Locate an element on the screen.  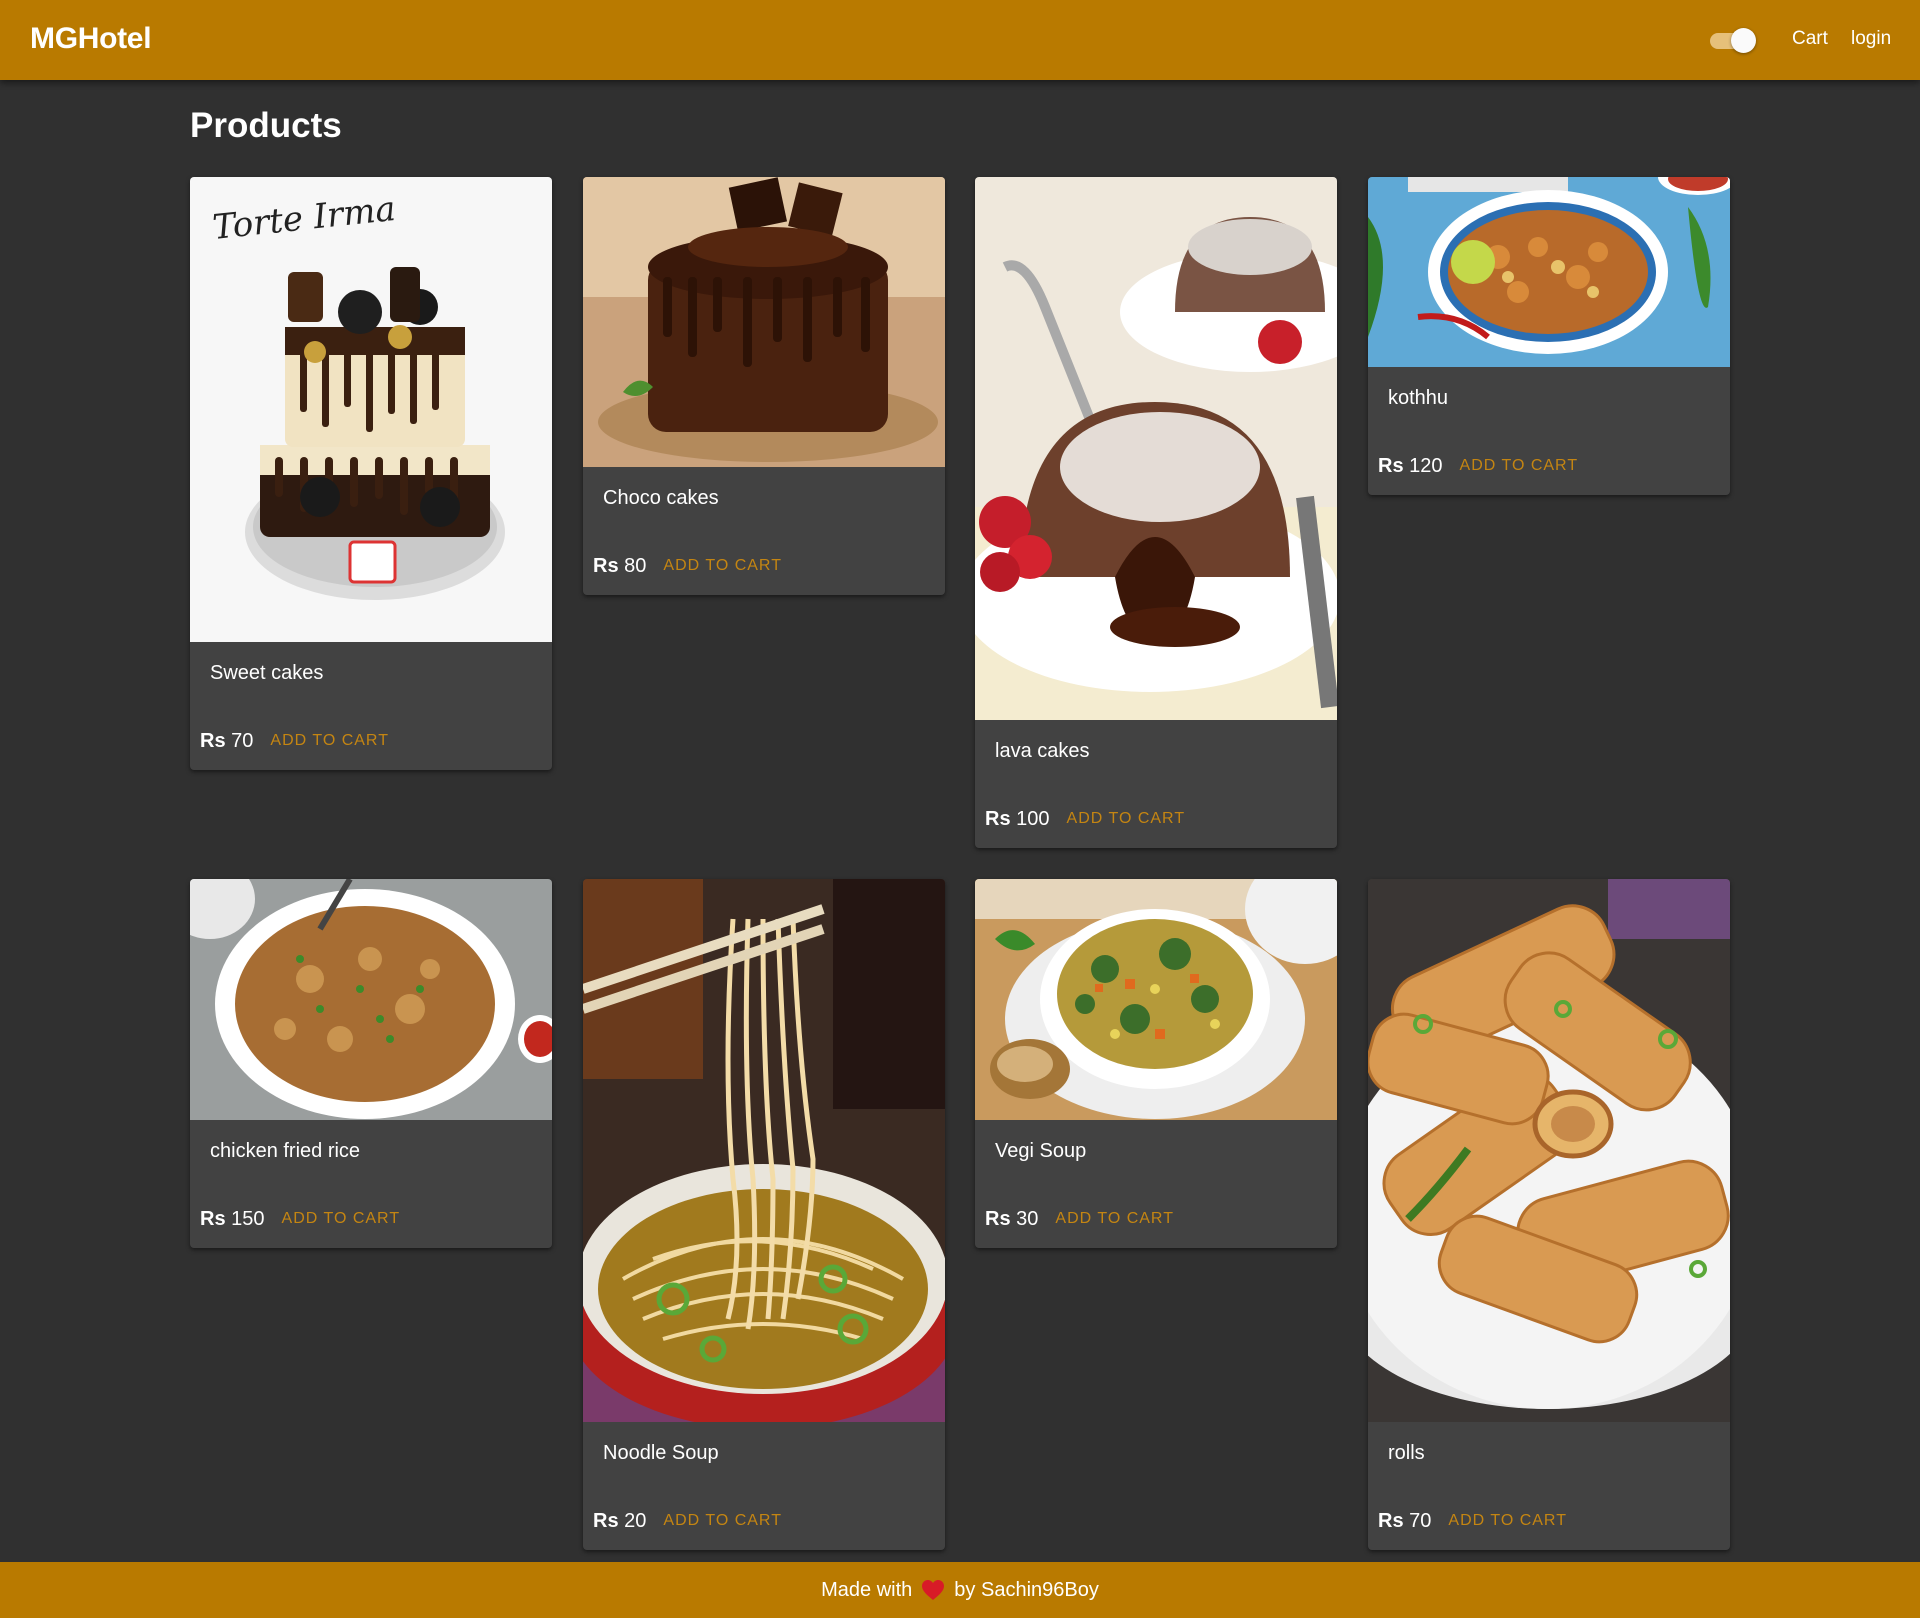
footer-made-with: Made with is located at coordinates (867, 1589).